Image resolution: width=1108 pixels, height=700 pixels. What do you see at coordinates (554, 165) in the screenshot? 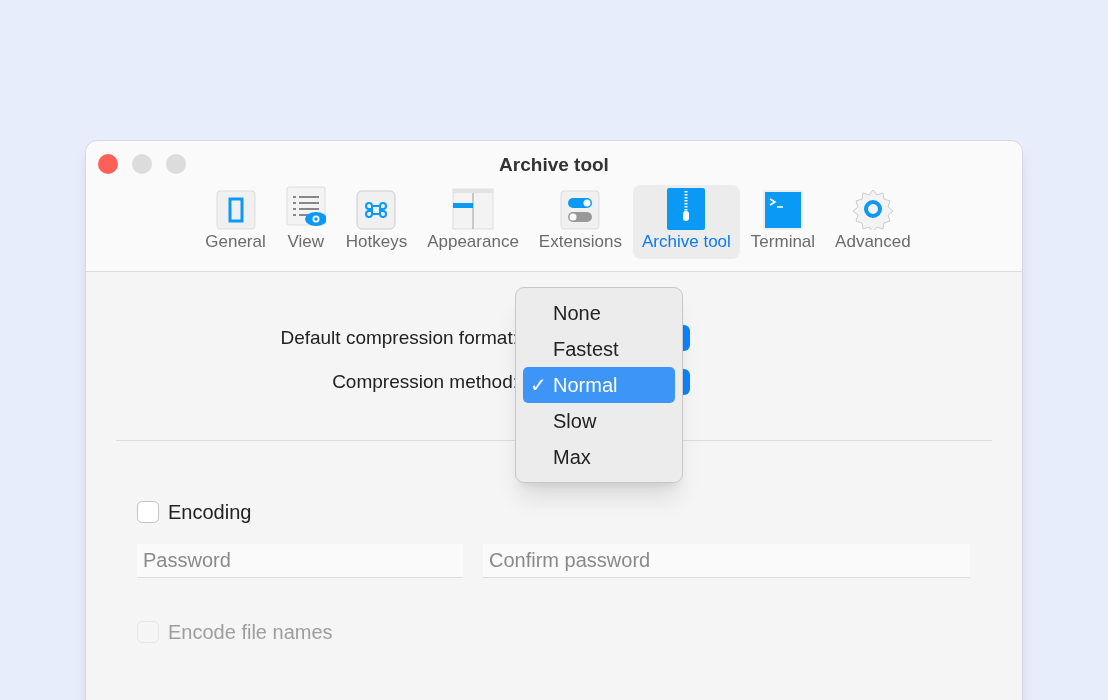
I see `window-title: Archive tool` at bounding box center [554, 165].